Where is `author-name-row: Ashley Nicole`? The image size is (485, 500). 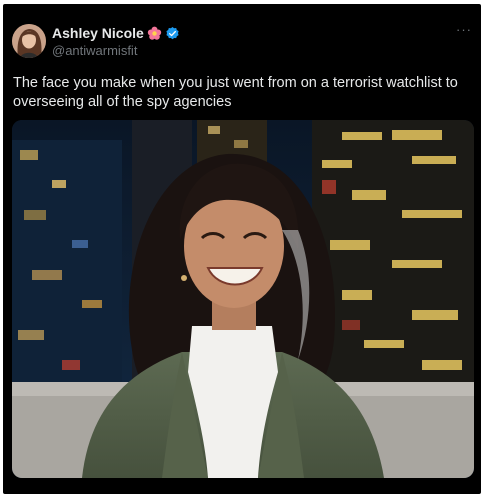 author-name-row: Ashley Nicole is located at coordinates (116, 33).